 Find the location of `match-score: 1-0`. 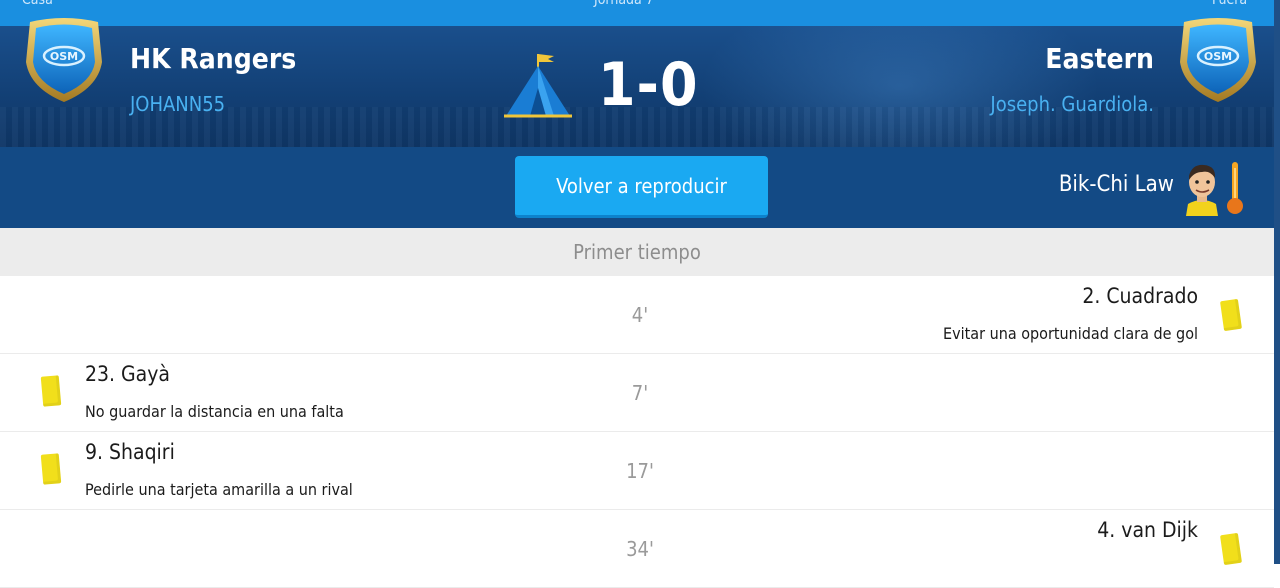

match-score: 1-0 is located at coordinates (648, 85).